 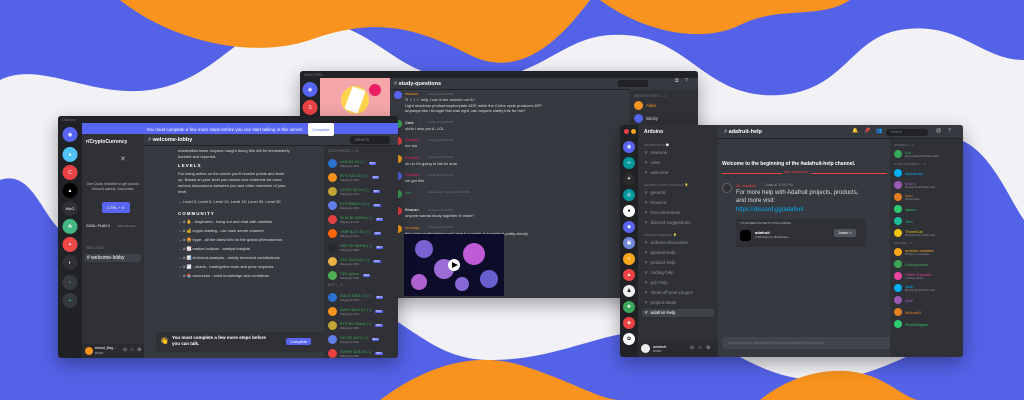 I want to click on member-item: BTC $47433 (↑) Playing 0.08% BOT, so click(x=361, y=177).